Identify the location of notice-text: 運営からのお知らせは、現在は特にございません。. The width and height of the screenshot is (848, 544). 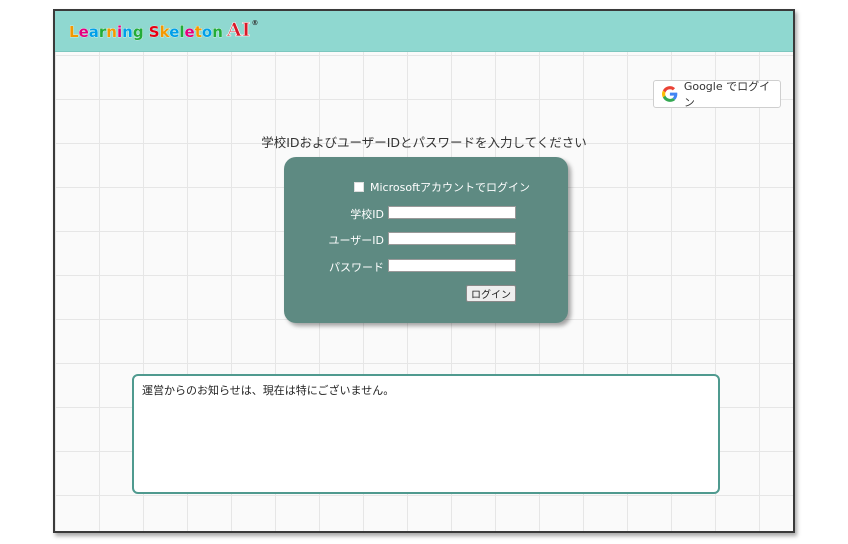
(268, 390).